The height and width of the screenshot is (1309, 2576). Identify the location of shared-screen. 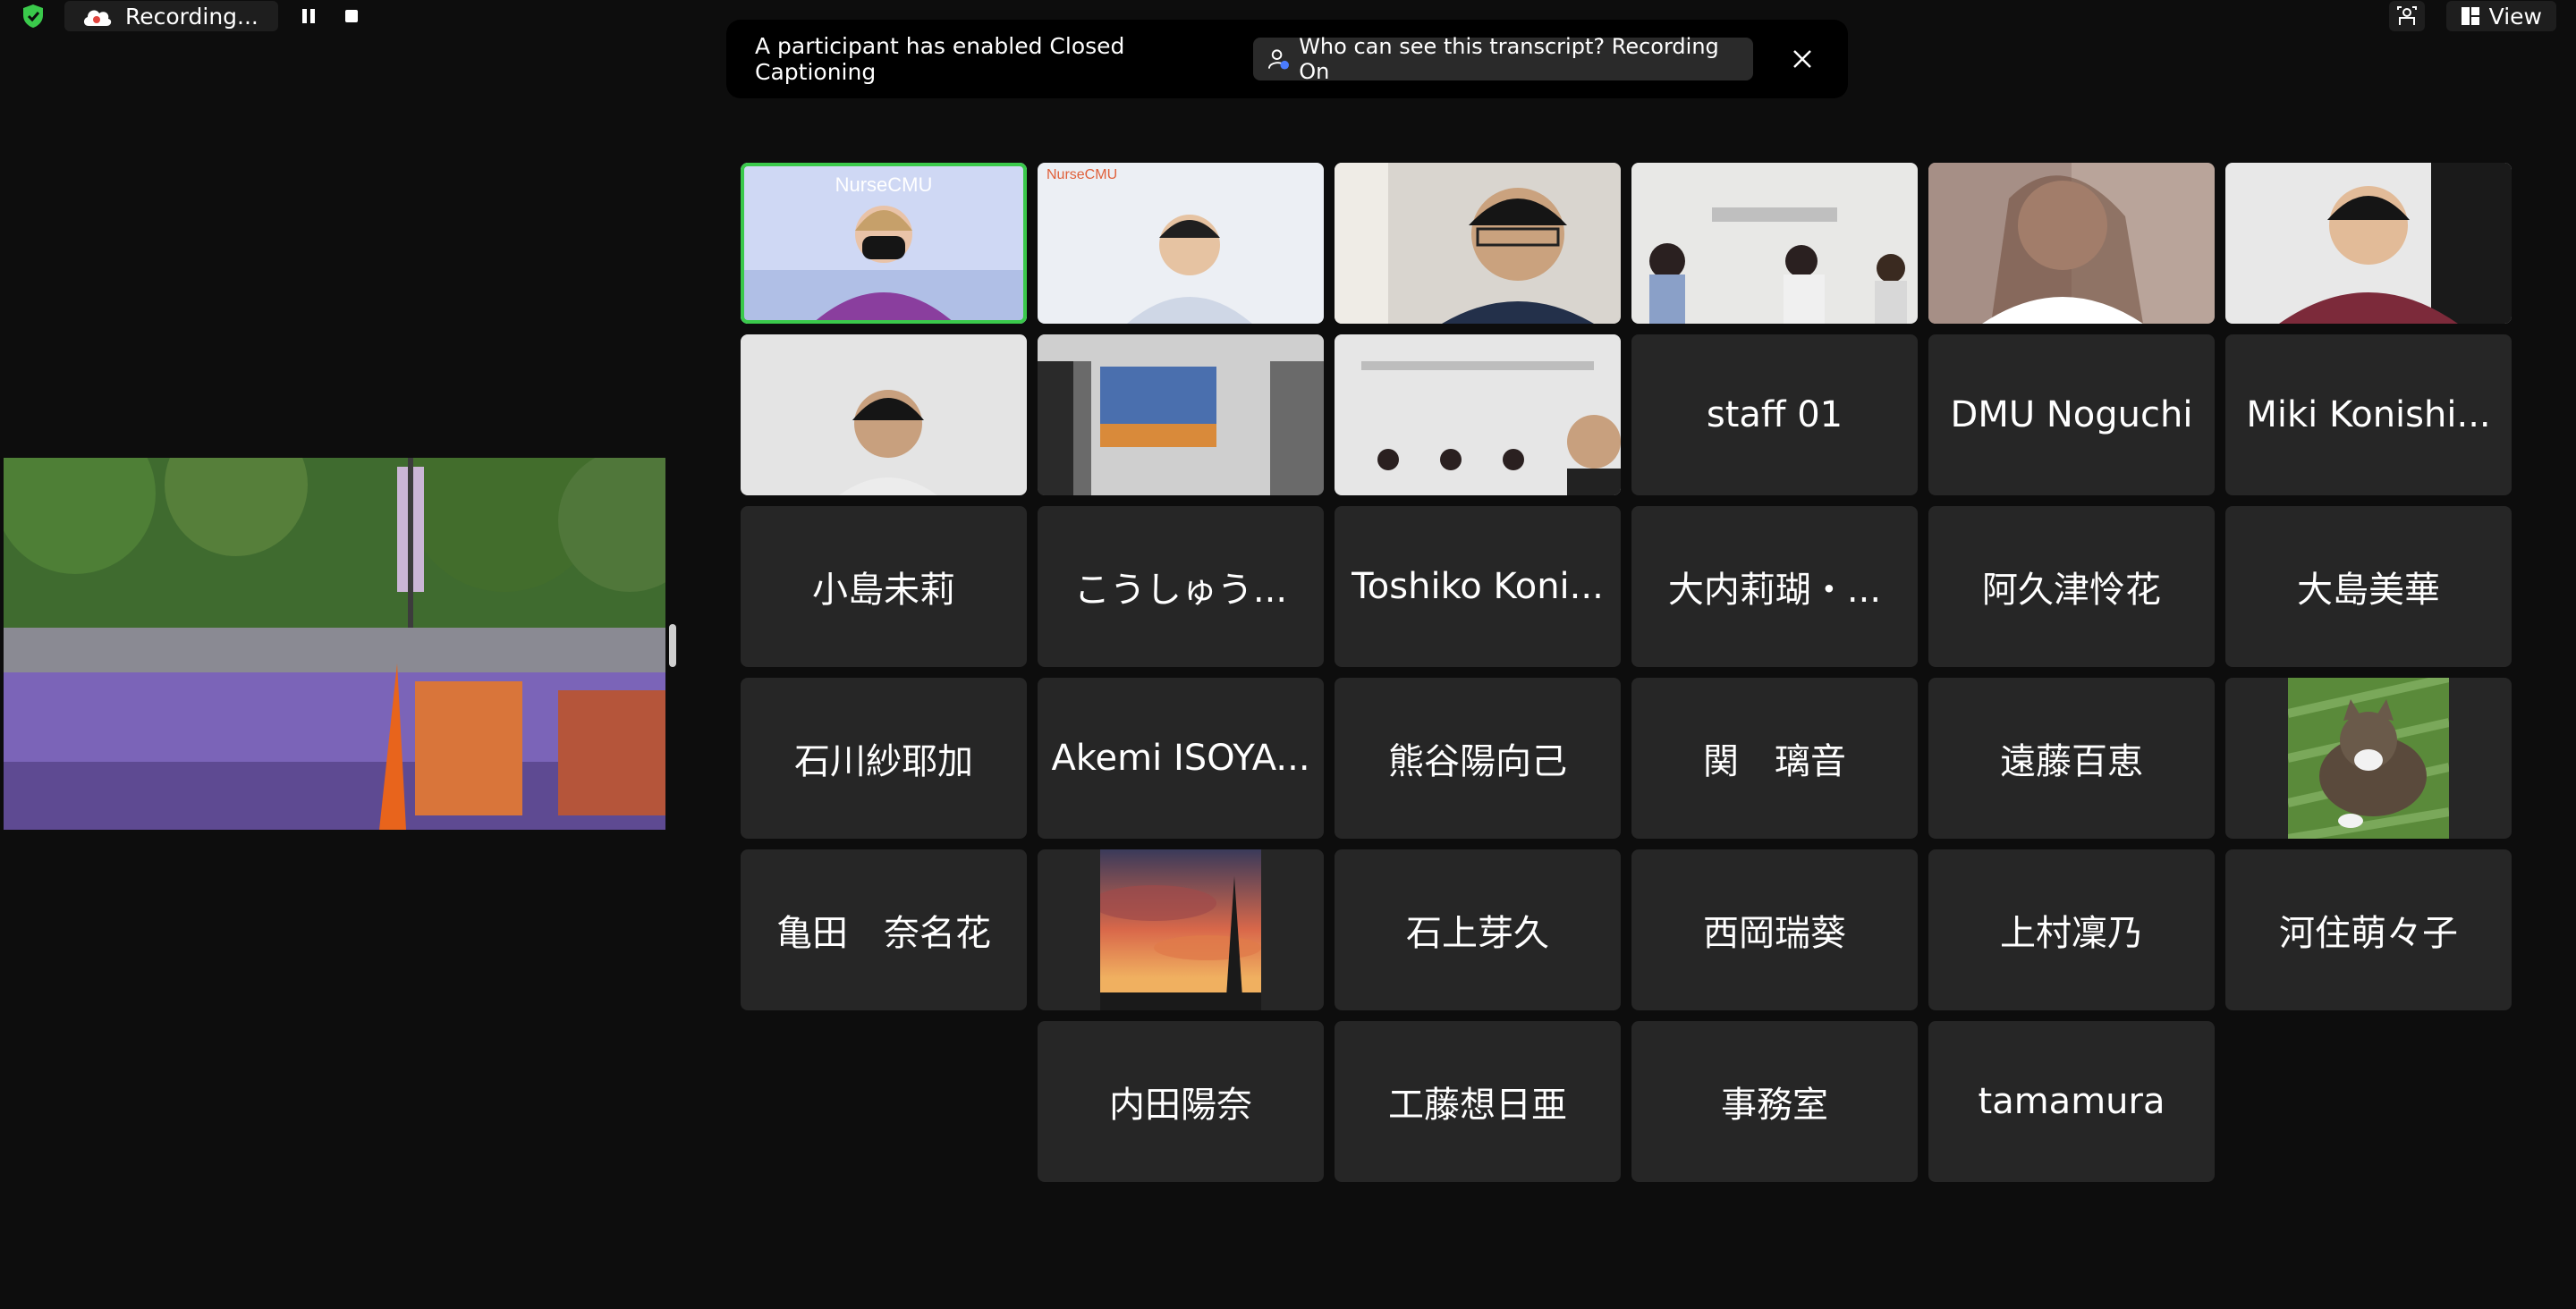
(334, 644).